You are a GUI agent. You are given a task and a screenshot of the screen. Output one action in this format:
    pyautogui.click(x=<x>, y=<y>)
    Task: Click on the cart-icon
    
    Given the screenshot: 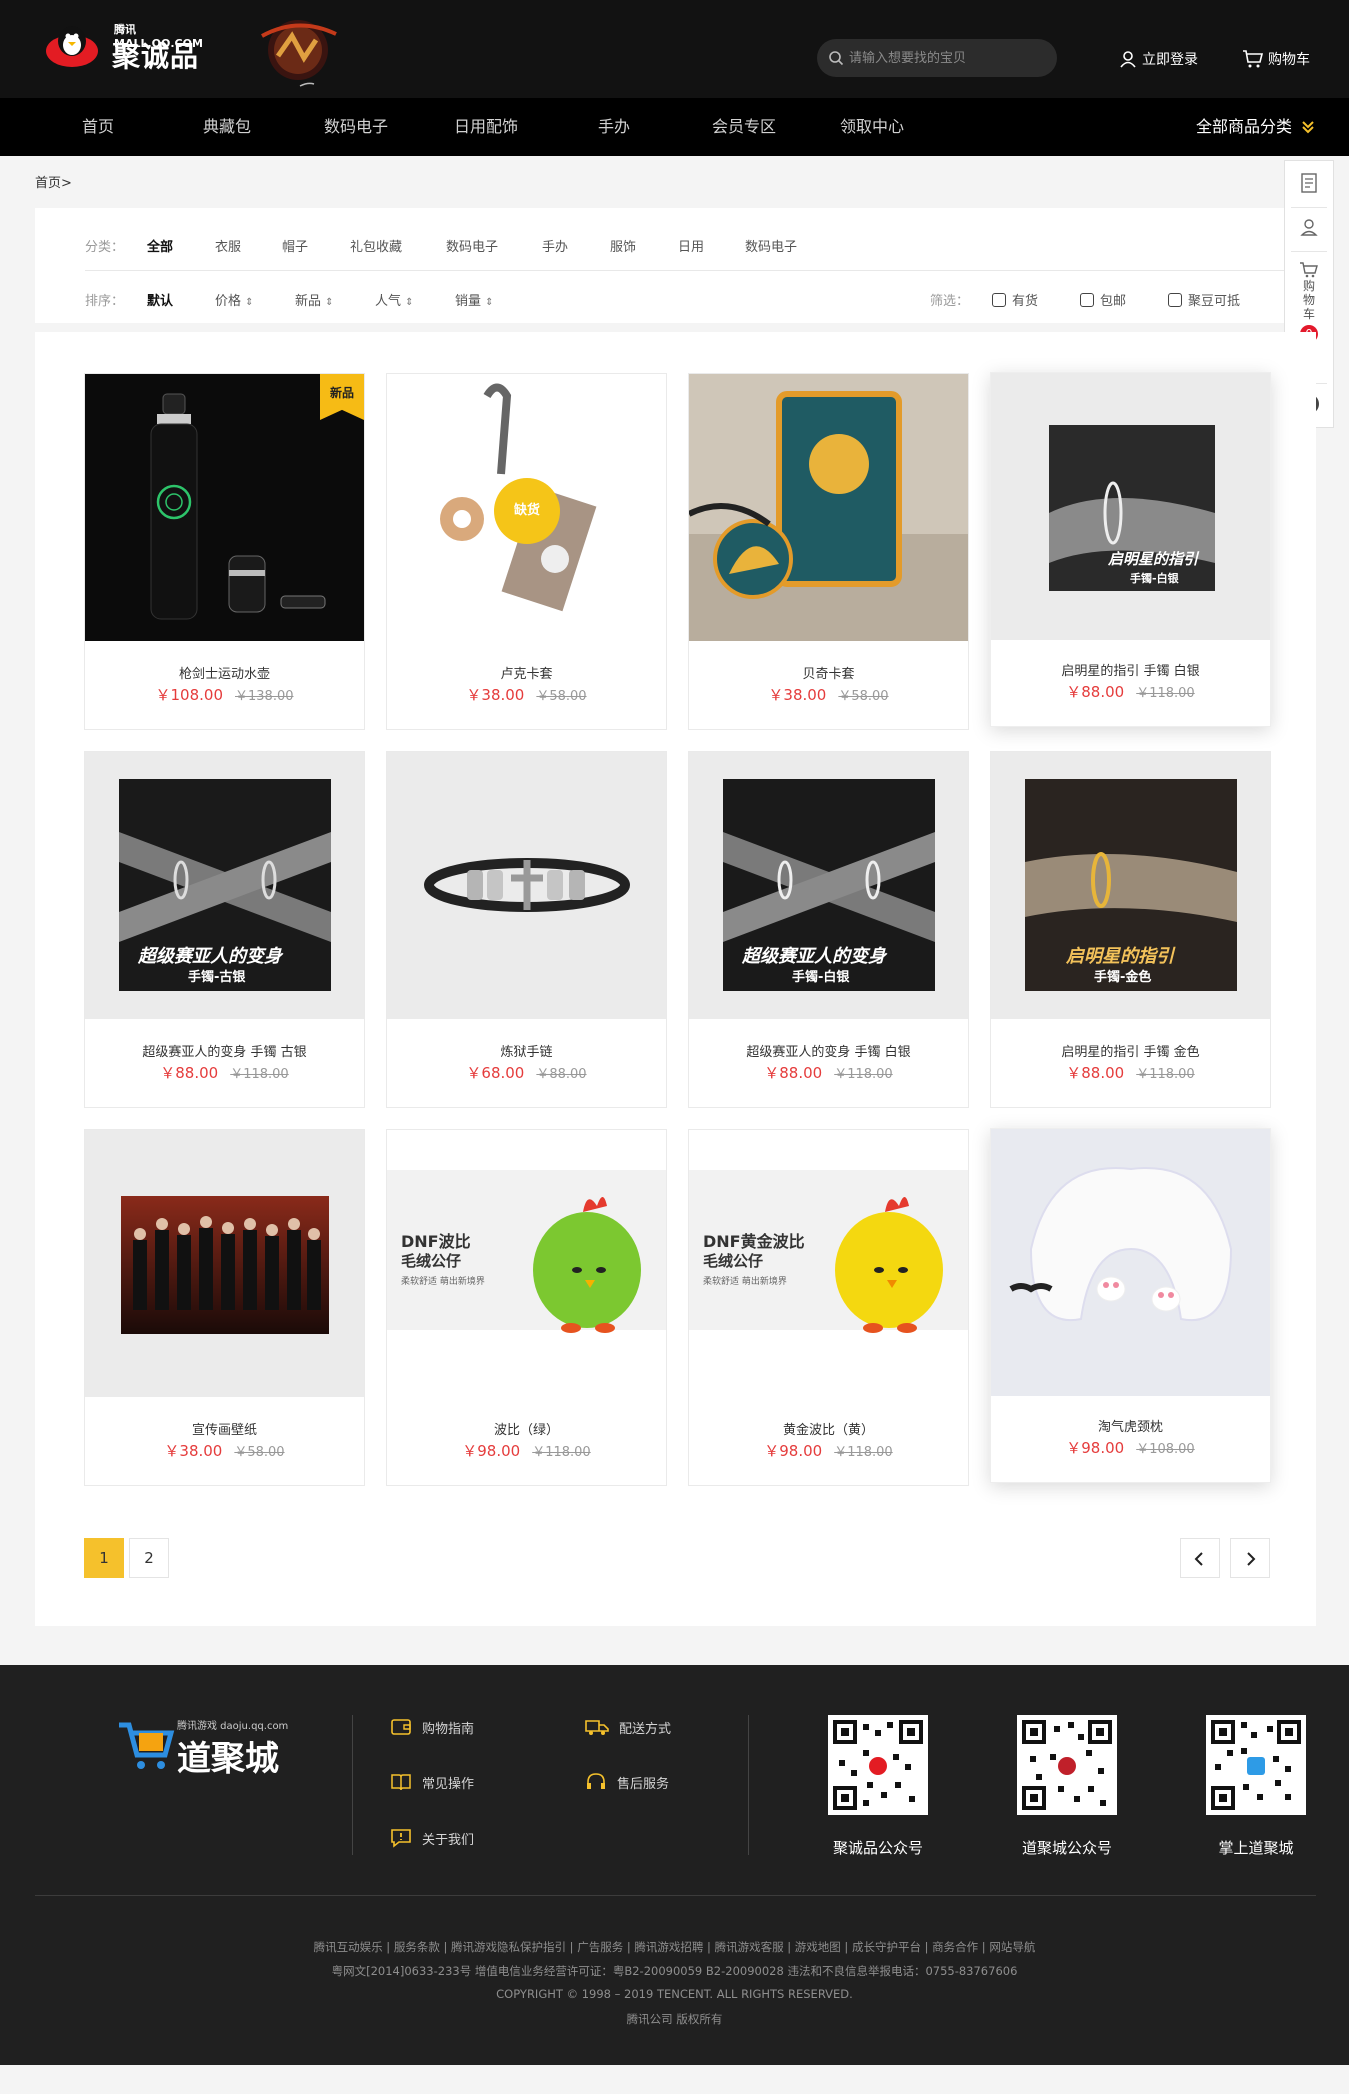 What is the action you would take?
    pyautogui.click(x=1253, y=59)
    